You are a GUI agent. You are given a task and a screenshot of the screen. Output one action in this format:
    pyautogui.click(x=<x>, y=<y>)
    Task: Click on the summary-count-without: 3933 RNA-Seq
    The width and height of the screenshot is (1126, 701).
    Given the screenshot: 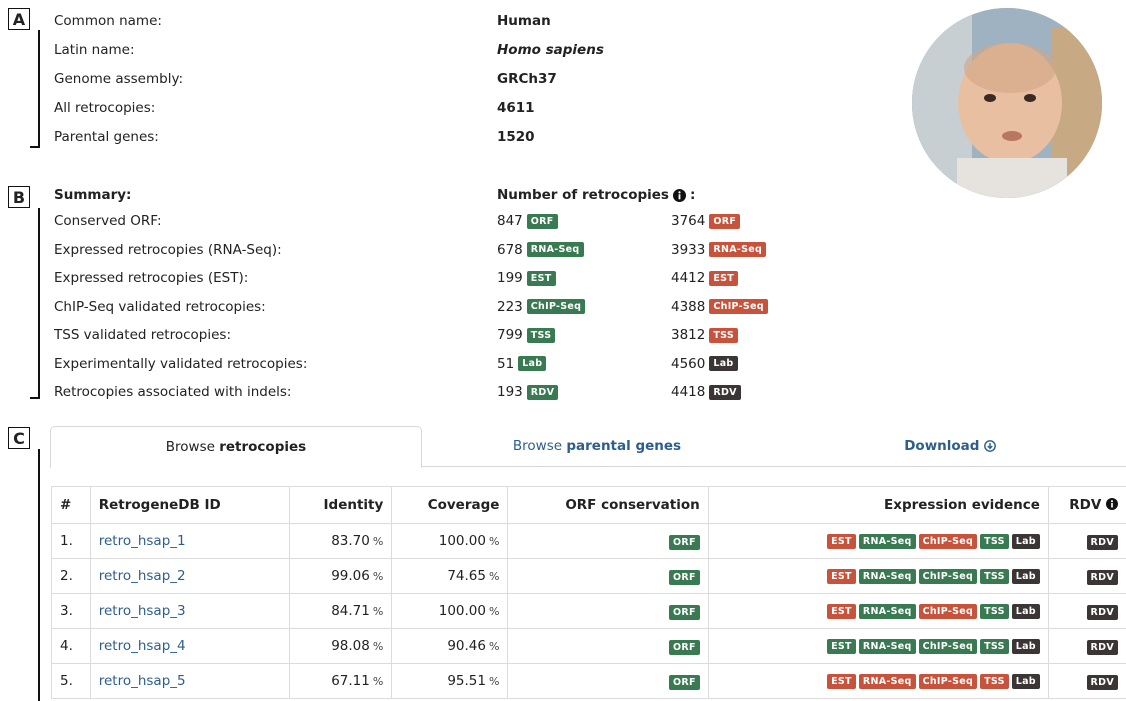 What is the action you would take?
    pyautogui.click(x=719, y=249)
    